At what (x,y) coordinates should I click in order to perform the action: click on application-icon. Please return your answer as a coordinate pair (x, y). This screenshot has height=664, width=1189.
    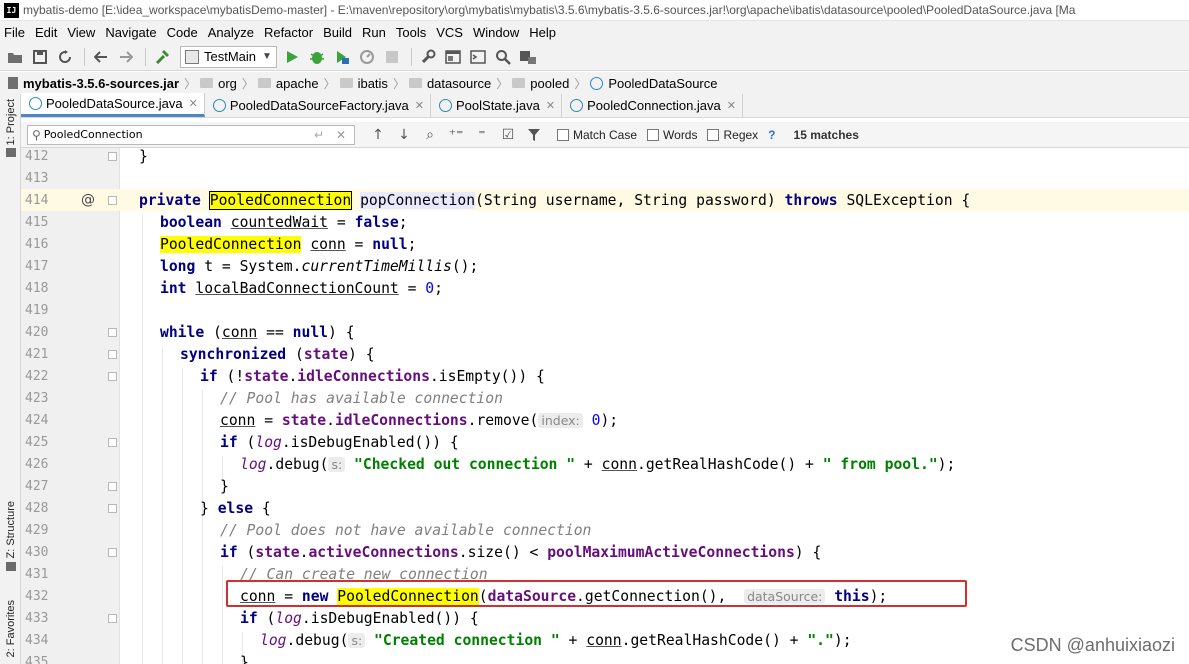
    Looking at the image, I should click on (192, 56).